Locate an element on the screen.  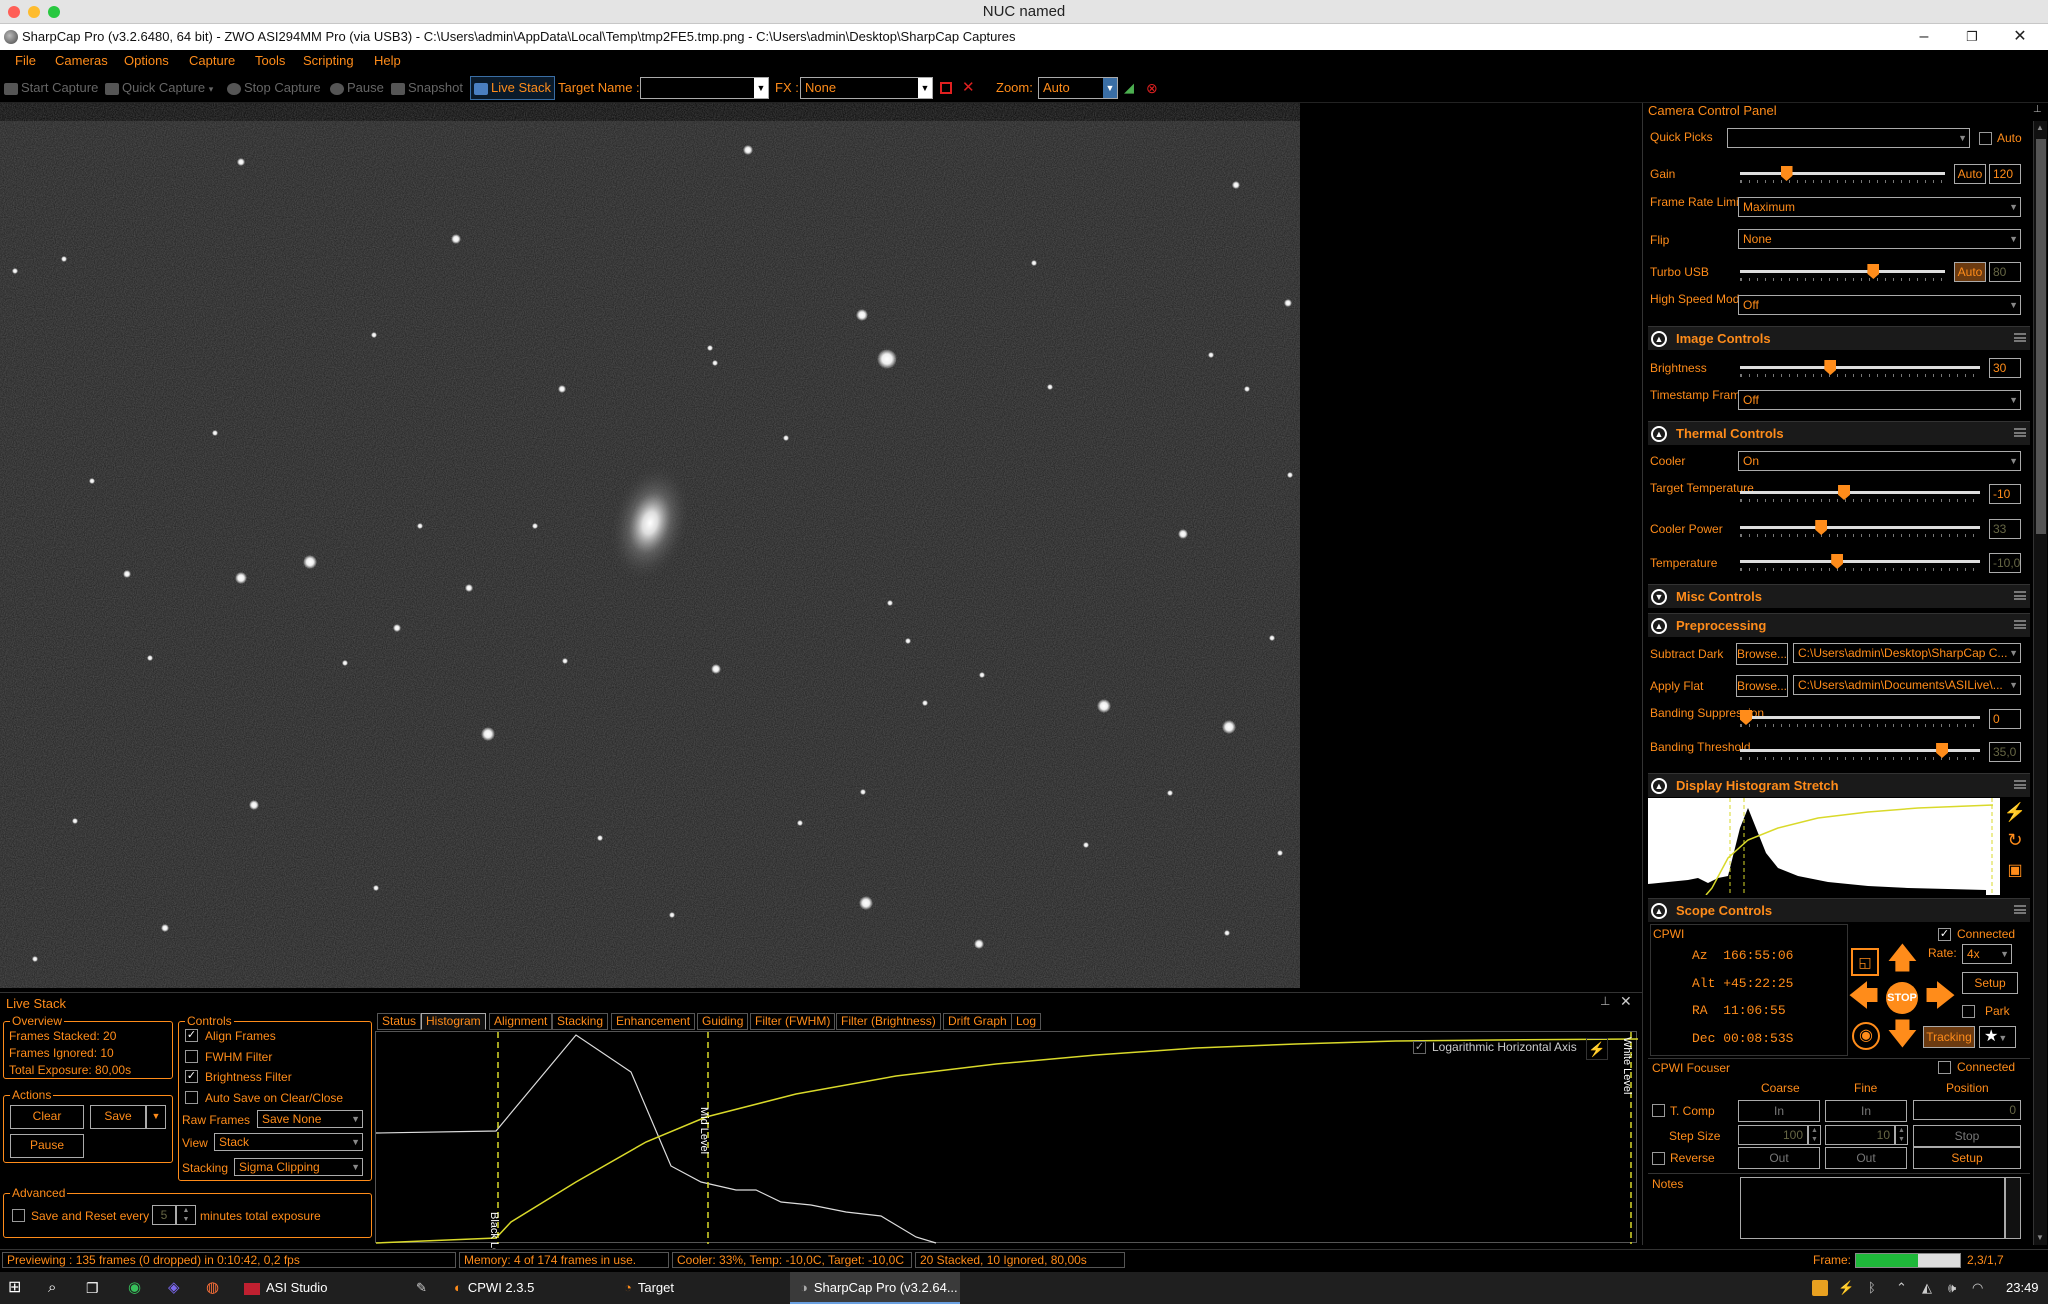
clear-button: Clear is located at coordinates (47, 1117).